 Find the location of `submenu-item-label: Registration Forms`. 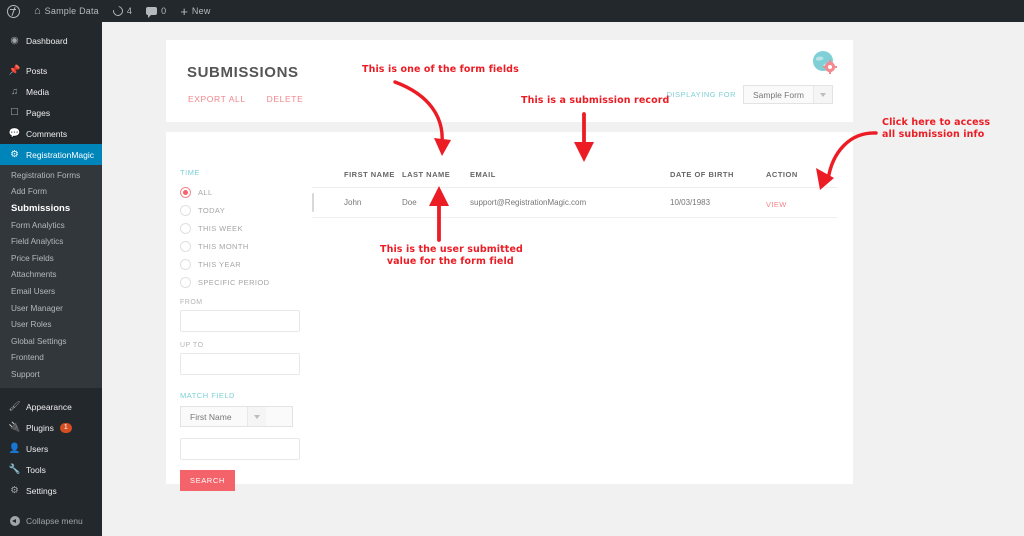

submenu-item-label: Registration Forms is located at coordinates (46, 175).